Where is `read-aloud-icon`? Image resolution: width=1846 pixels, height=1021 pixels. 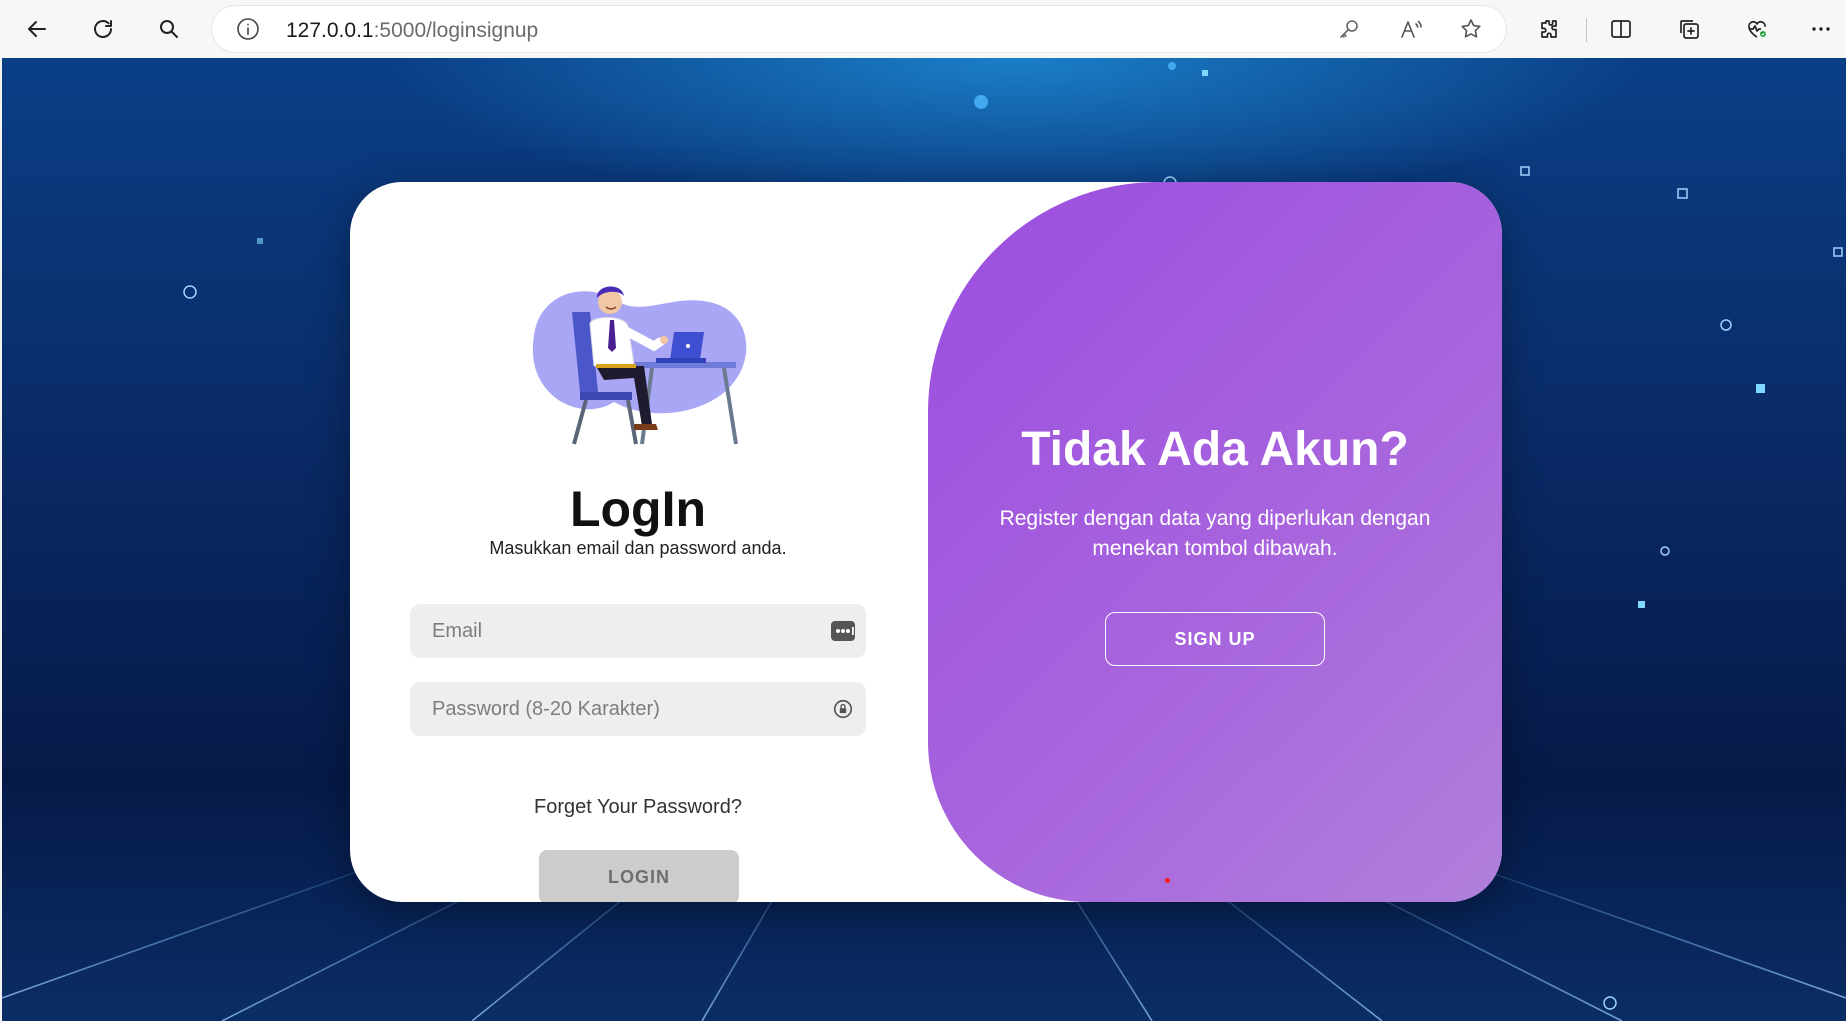
read-aloud-icon is located at coordinates (1411, 29).